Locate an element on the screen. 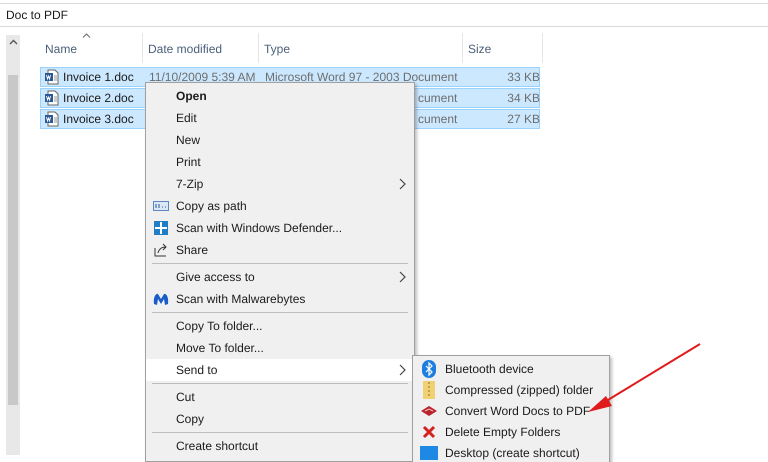 The width and height of the screenshot is (768, 462). menu-item: Share is located at coordinates (280, 250).